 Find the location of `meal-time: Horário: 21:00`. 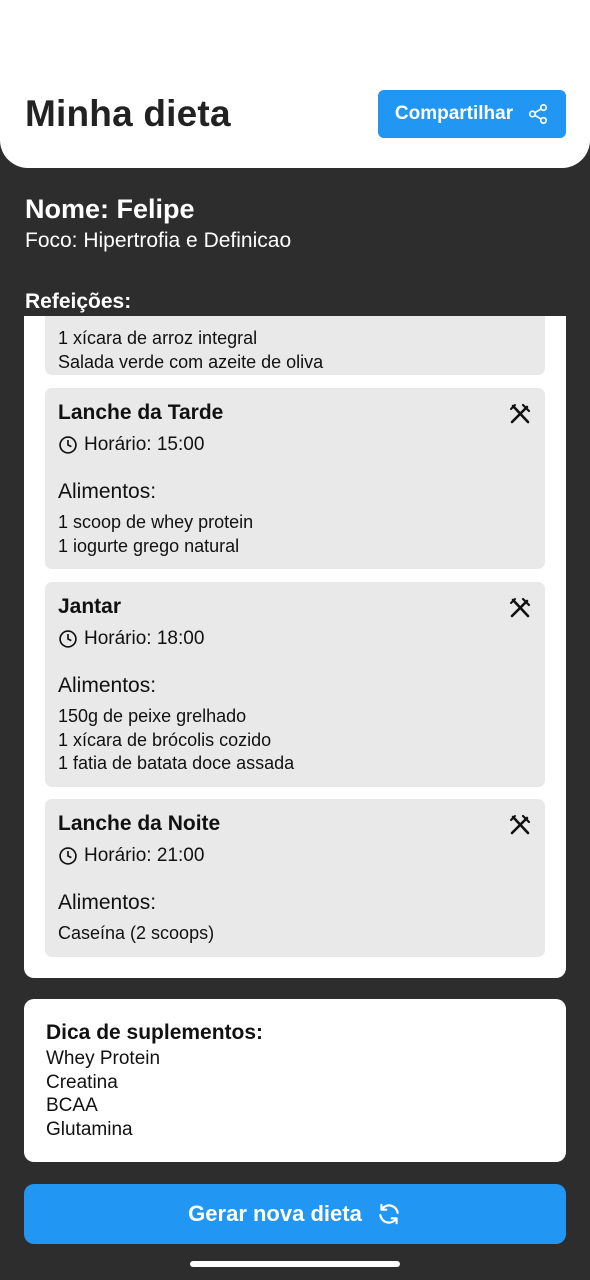

meal-time: Horário: 21:00 is located at coordinates (131, 856).